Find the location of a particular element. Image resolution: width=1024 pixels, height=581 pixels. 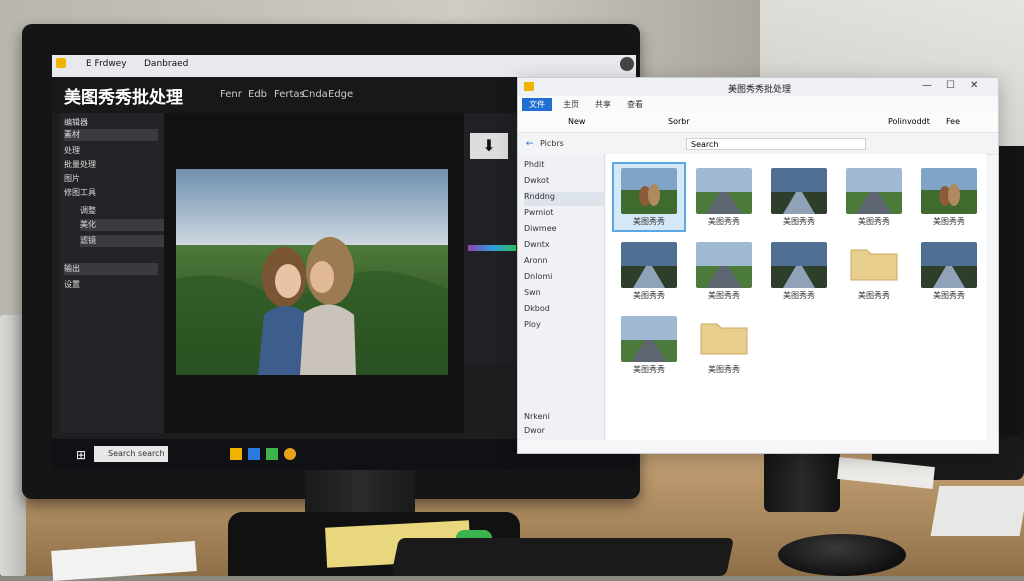

close-icon: ✕ is located at coordinates (974, 85).